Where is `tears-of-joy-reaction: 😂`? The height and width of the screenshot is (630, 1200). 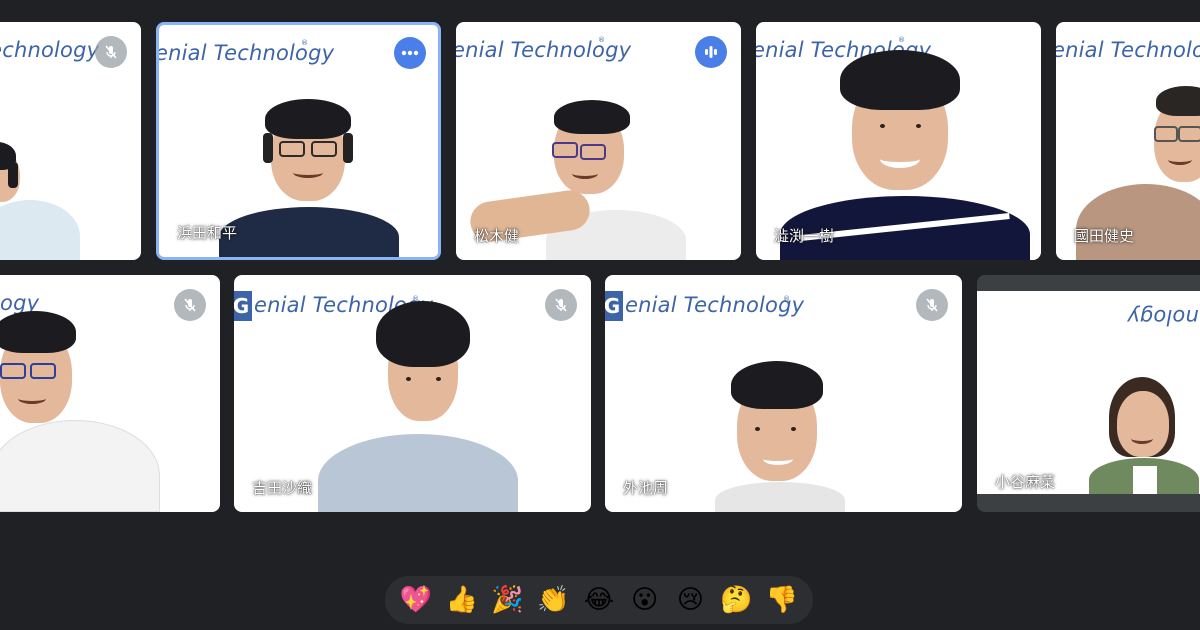 tears-of-joy-reaction: 😂 is located at coordinates (599, 600).